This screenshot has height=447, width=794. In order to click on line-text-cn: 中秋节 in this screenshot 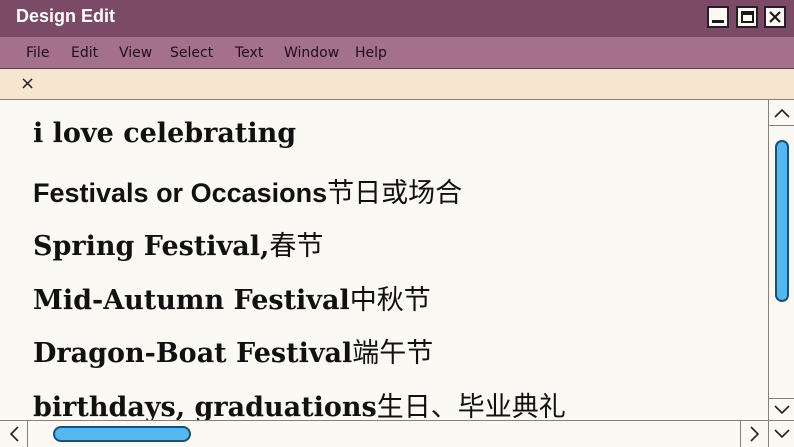, I will do `click(390, 300)`.